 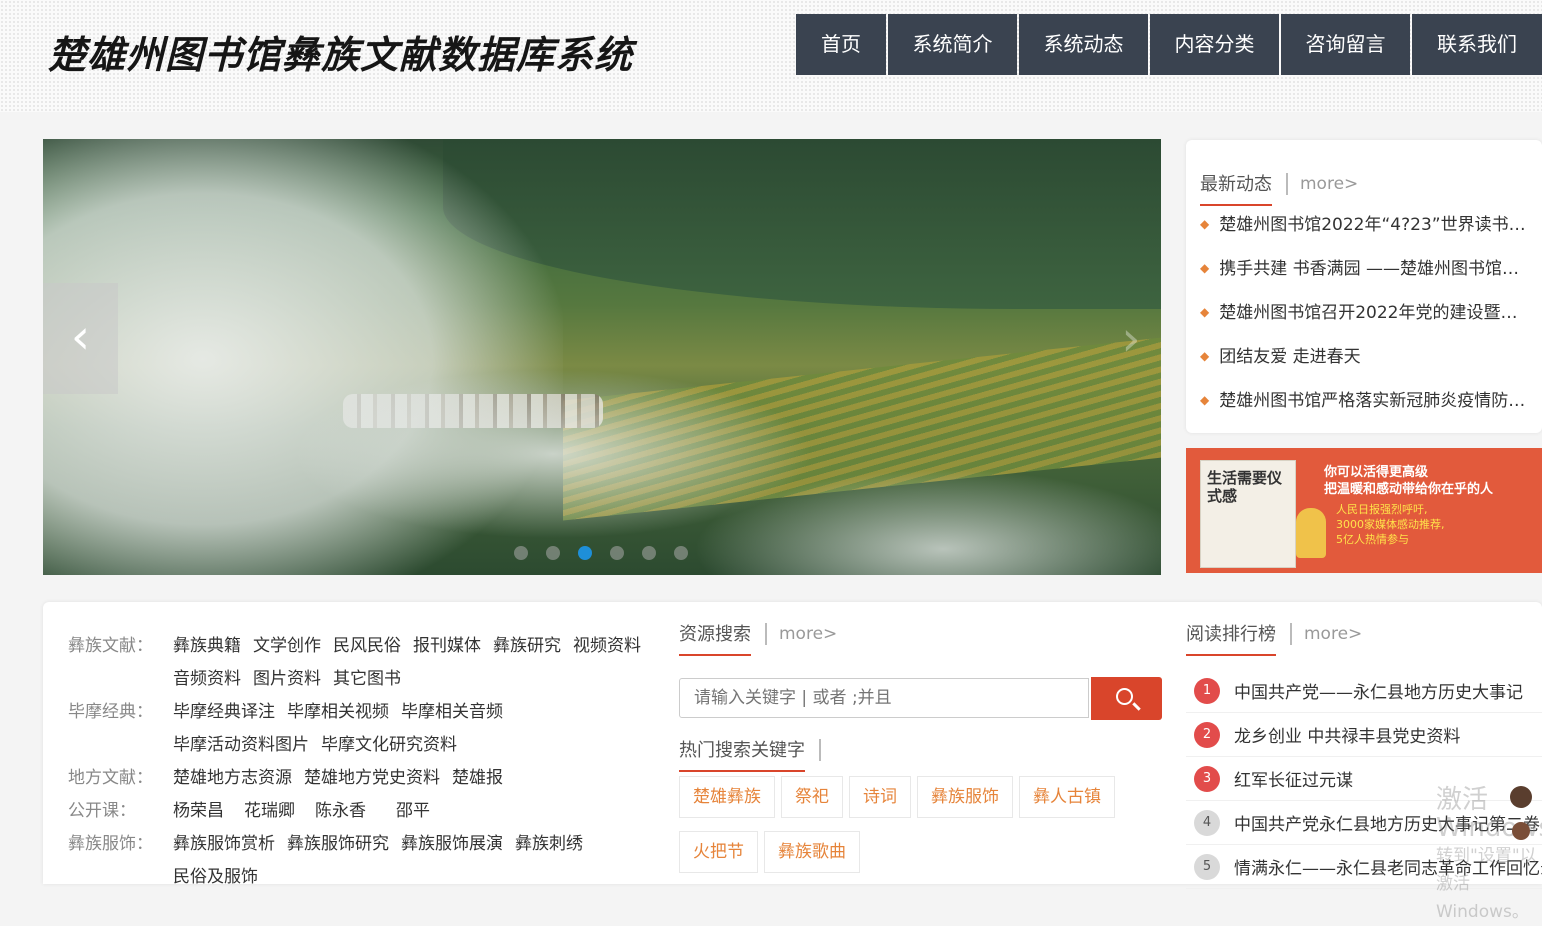 I want to click on hot-keyword-tag: 彝人古镇, so click(x=1067, y=797).